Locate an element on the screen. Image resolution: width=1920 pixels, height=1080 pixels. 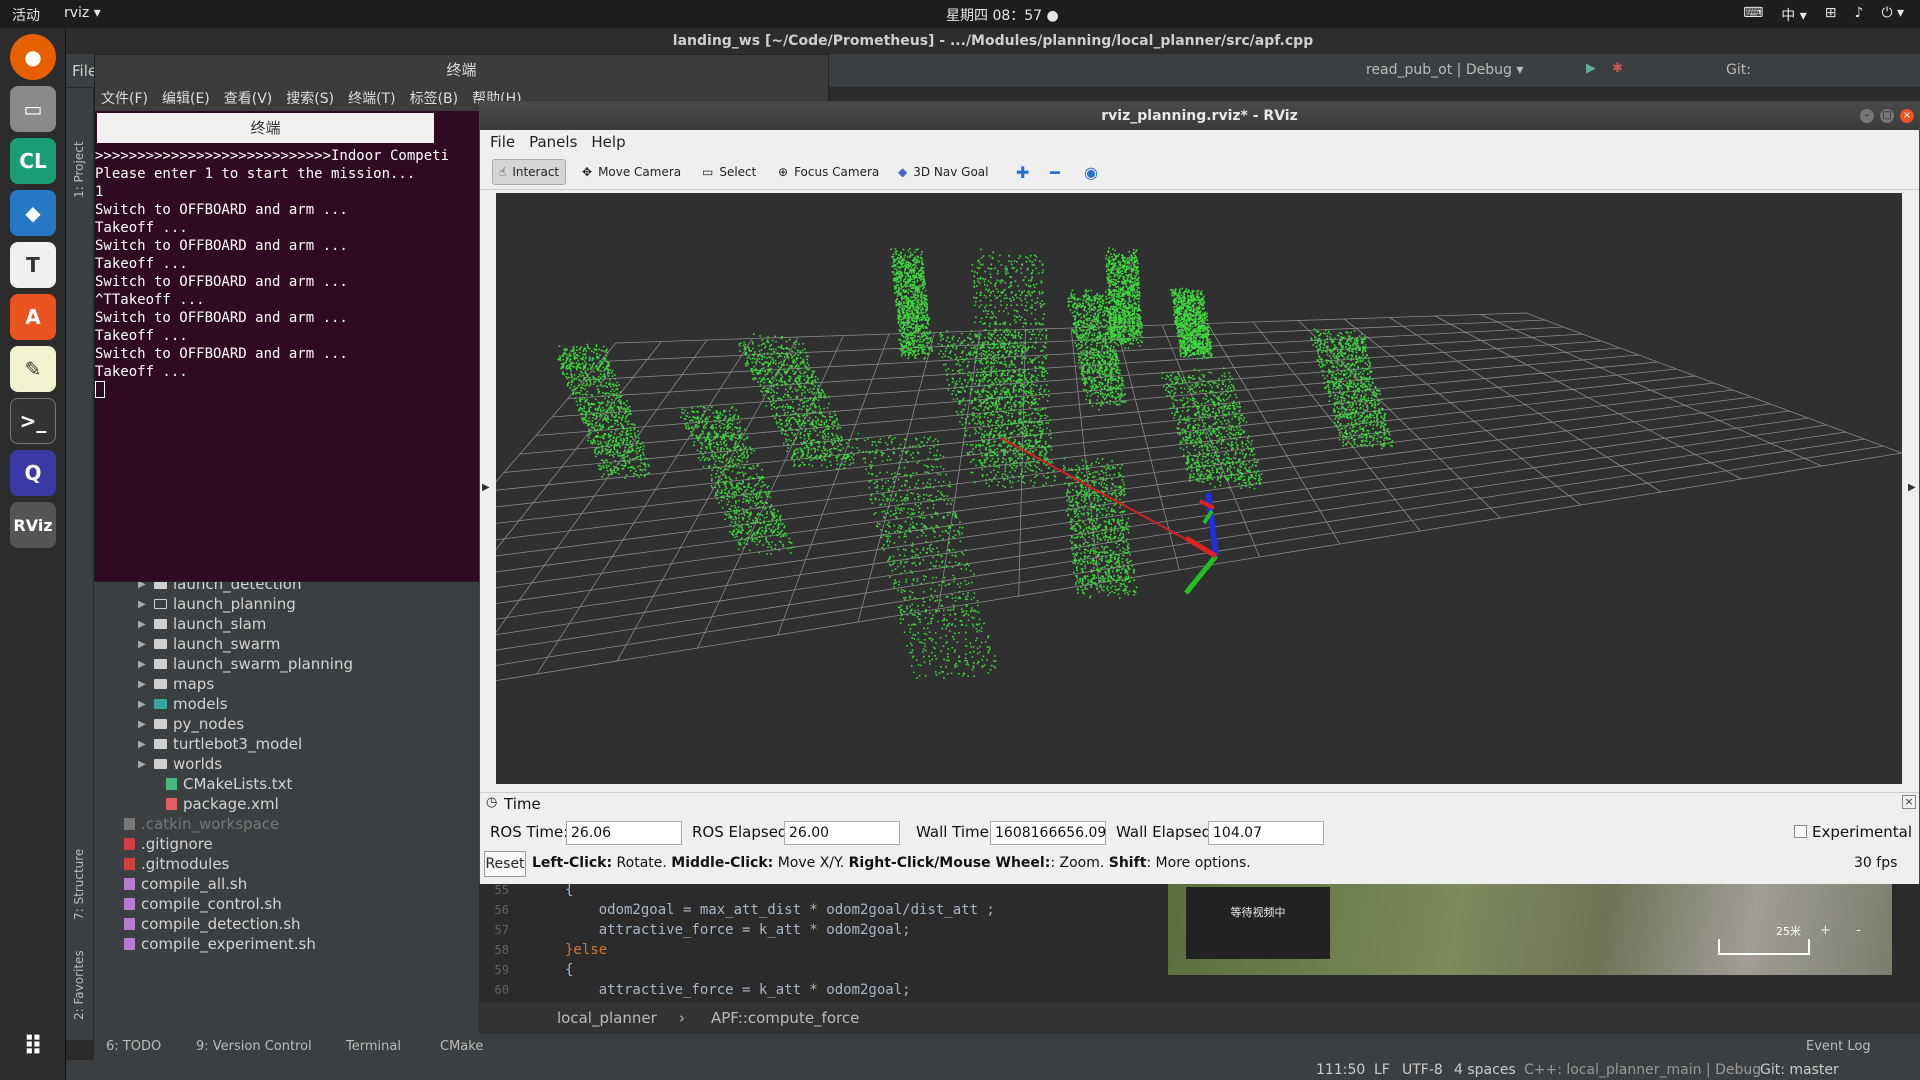
input-method: 中 ▾ is located at coordinates (1793, 15).